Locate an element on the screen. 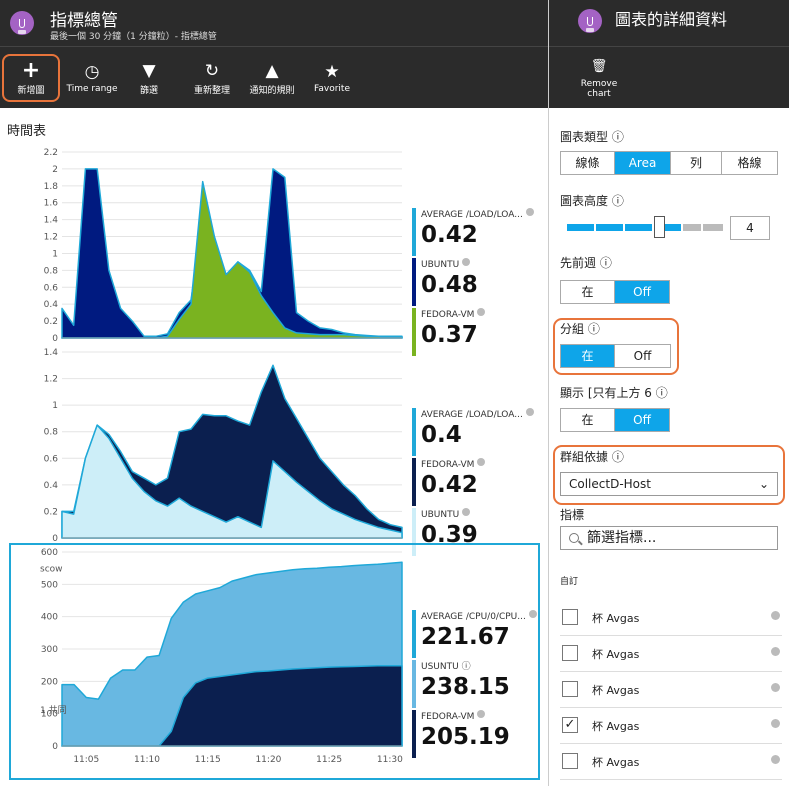 The width and height of the screenshot is (789, 786). x-tick-label: 11:30 is located at coordinates (390, 760).